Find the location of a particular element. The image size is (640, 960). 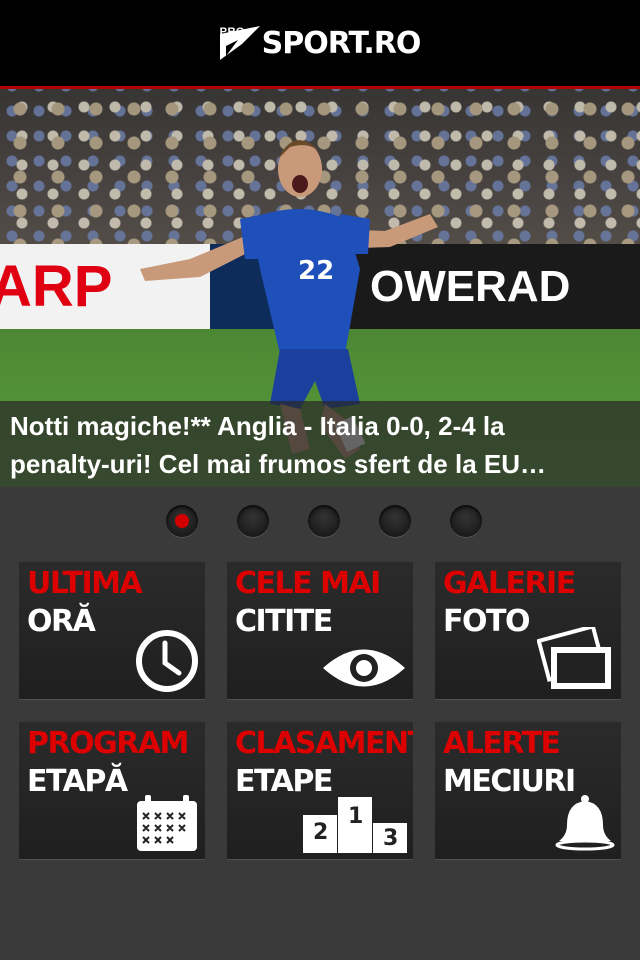

logo-pro-text: PRO is located at coordinates (232, 32).